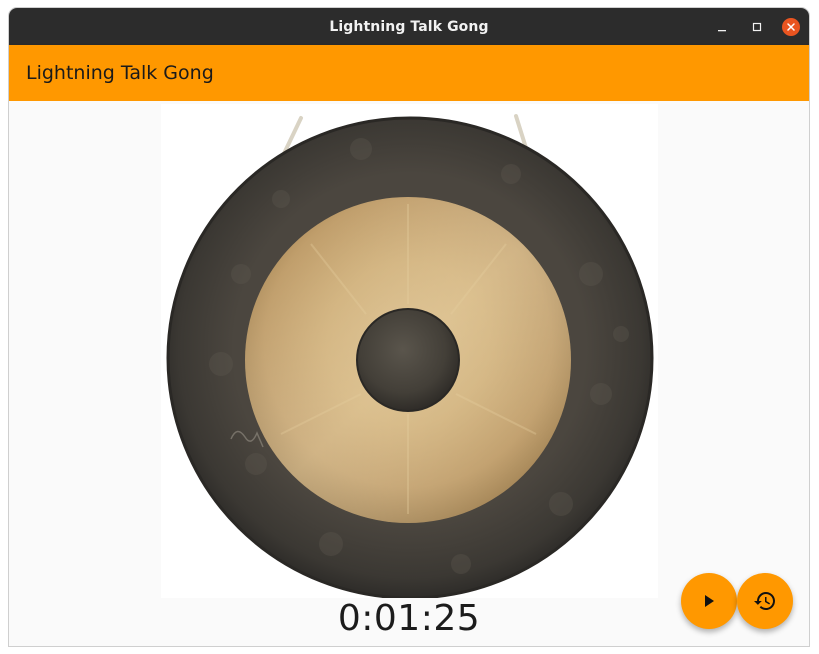  Describe the element at coordinates (120, 73) in the screenshot. I see `app-title: Lightning Talk Gong` at that location.